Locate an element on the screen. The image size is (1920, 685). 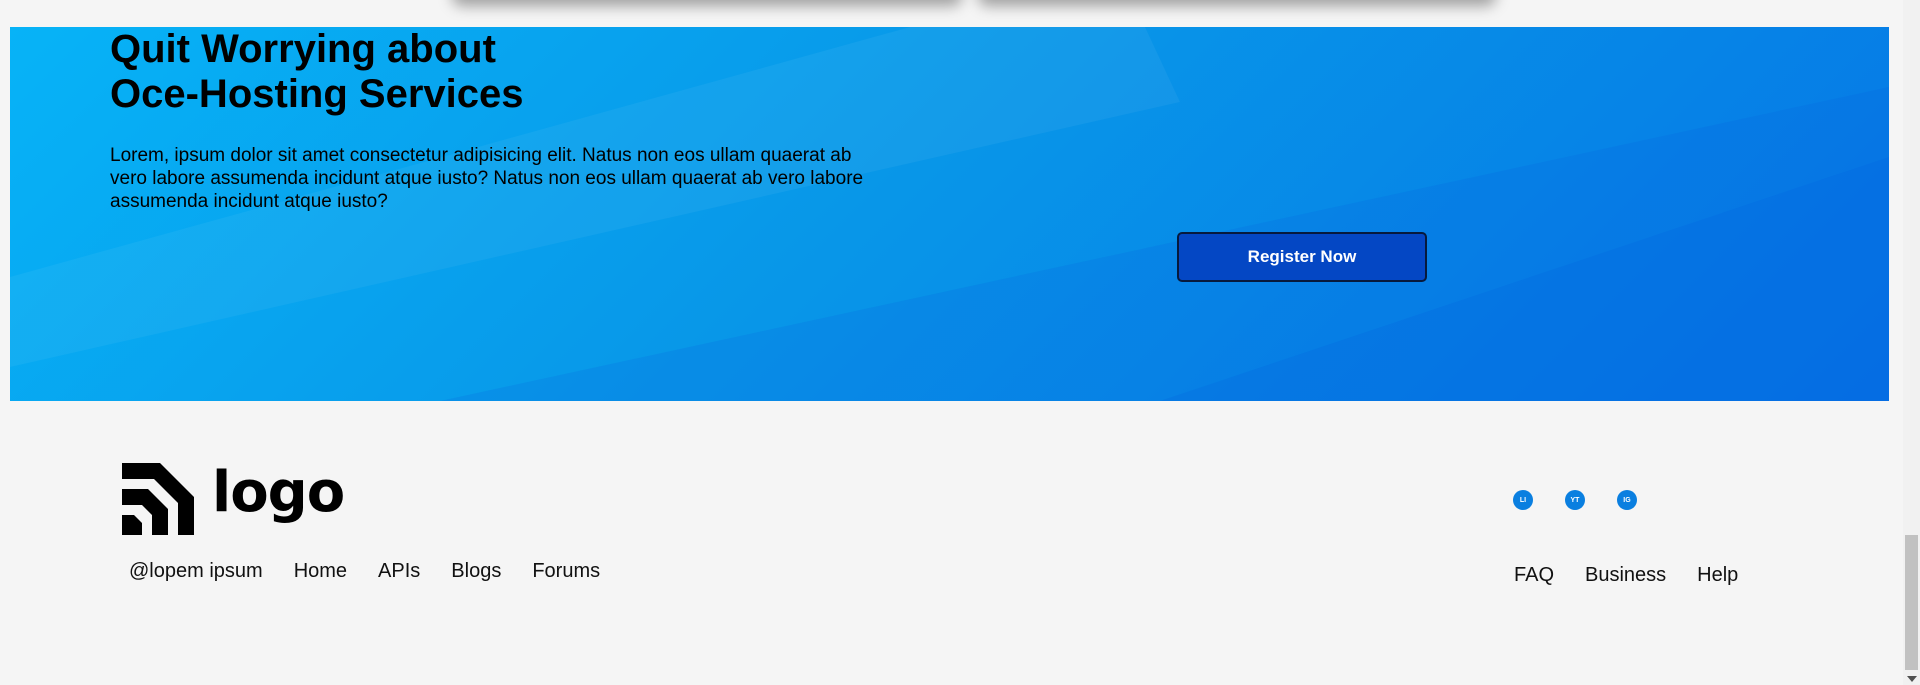
footer-copyright-link: @lopem ipsum is located at coordinates (196, 571).